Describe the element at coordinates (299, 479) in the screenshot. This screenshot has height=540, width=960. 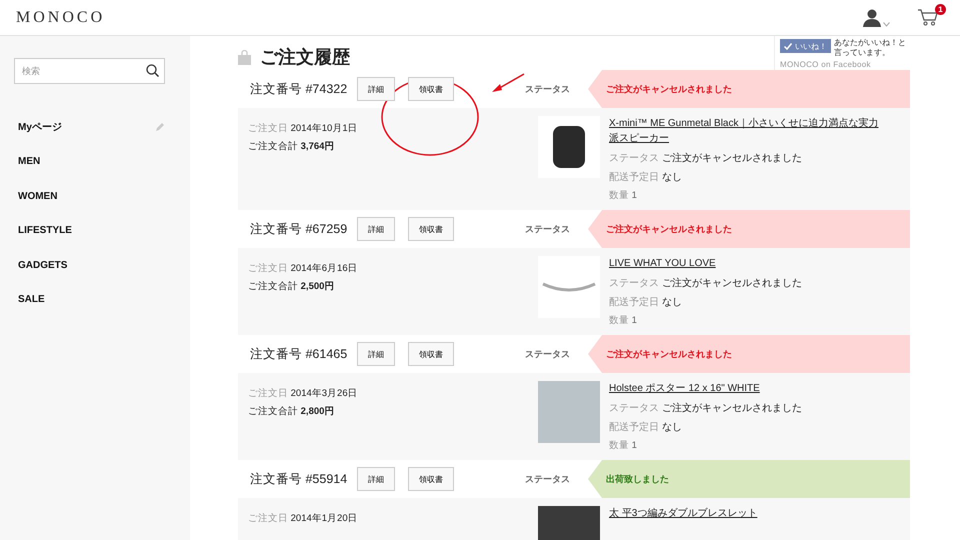
I see `order-number: 注文番号 #55914` at that location.